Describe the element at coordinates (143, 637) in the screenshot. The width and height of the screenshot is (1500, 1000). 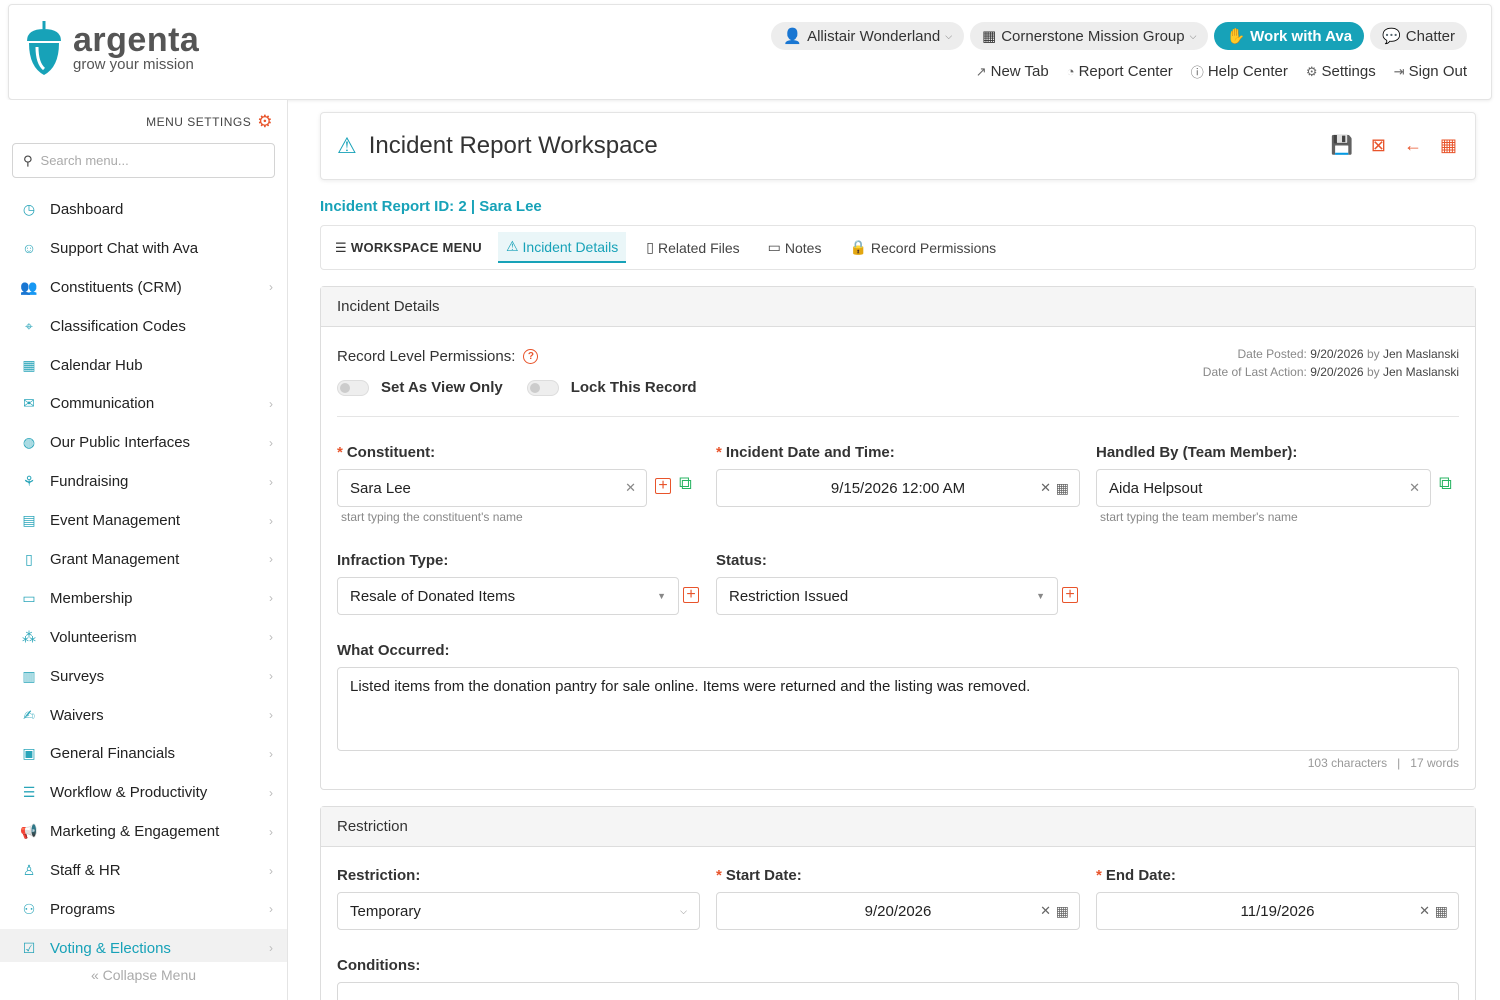
I see `sidebar-item-volunteerism: ⁂ Volunteerism ›` at that location.